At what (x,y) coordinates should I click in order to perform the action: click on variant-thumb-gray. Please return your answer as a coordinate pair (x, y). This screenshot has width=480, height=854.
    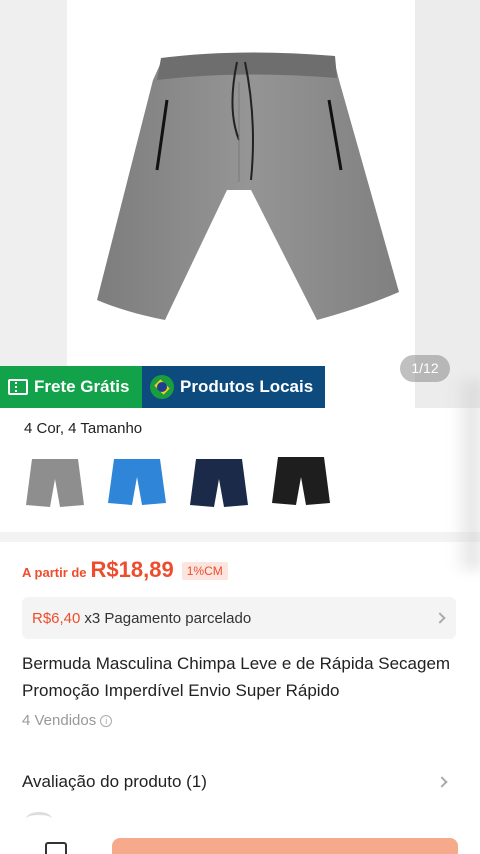
    Looking at the image, I should click on (55, 483).